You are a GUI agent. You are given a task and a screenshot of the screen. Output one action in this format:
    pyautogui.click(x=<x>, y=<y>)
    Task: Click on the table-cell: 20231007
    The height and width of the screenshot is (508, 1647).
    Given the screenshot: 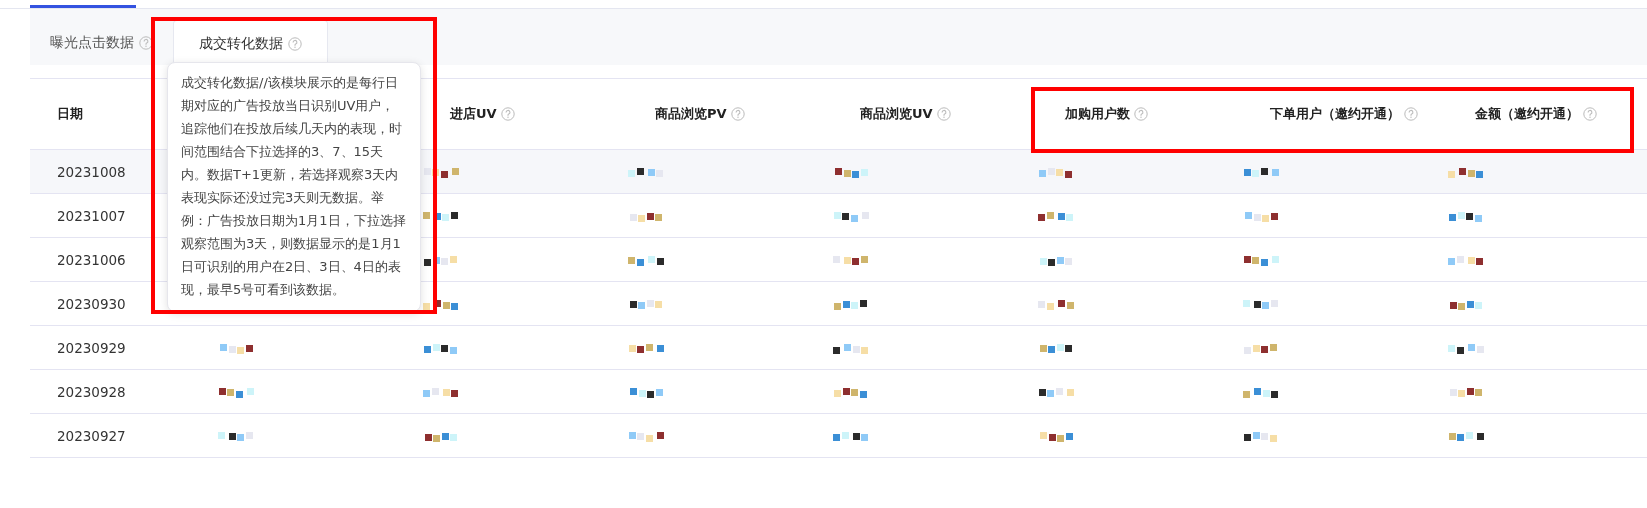 What is the action you would take?
    pyautogui.click(x=91, y=215)
    